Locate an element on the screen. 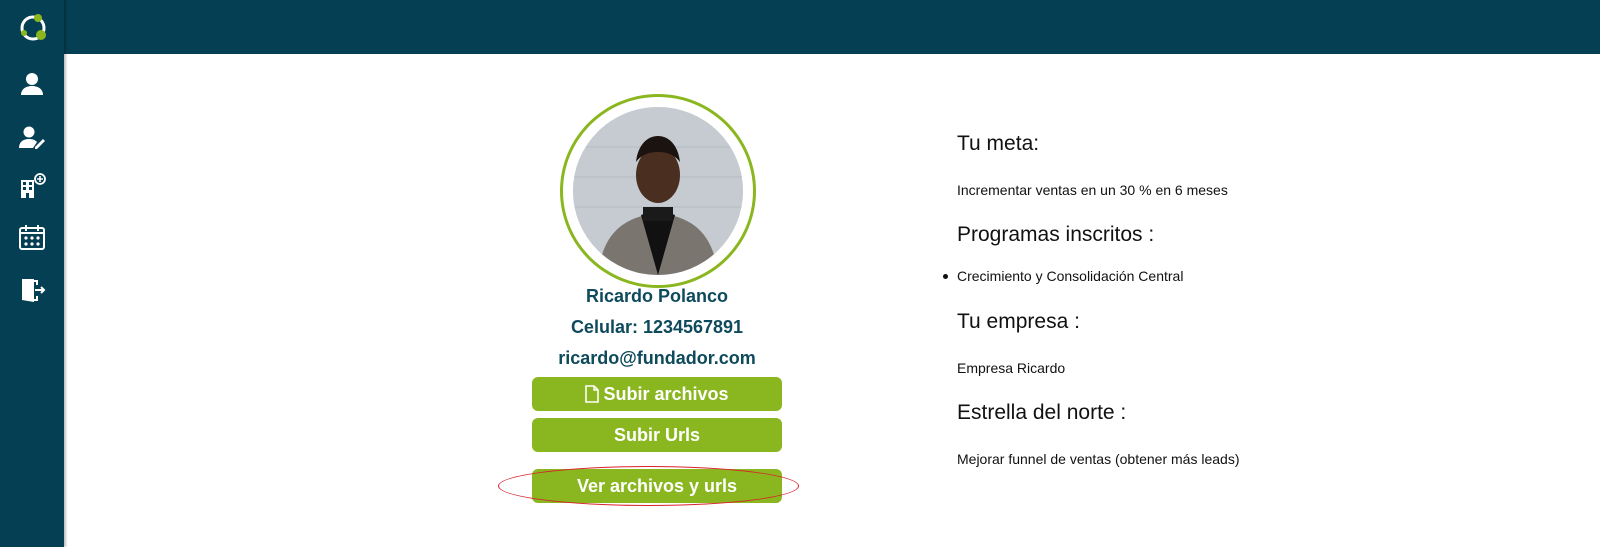 The width and height of the screenshot is (1600, 547). upload-urls-label: Subir Urls is located at coordinates (657, 434).